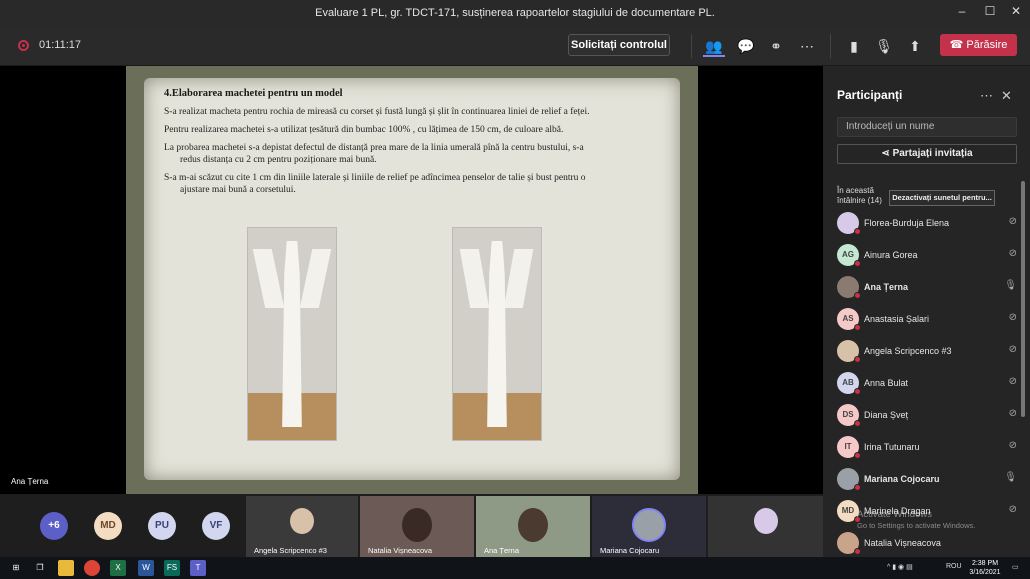 The height and width of the screenshot is (579, 1030). I want to click on leave-button: ☎ Părăsire, so click(978, 45).